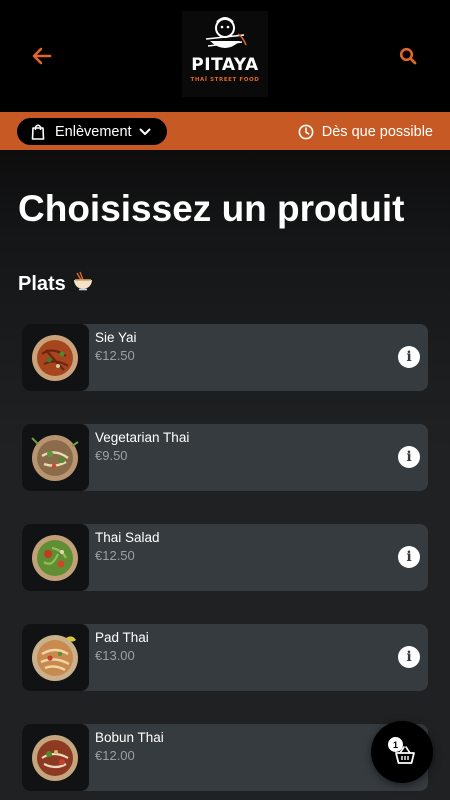 Image resolution: width=450 pixels, height=800 pixels. Describe the element at coordinates (225, 80) in the screenshot. I see `brand-tagline: THAÏ STREET FOOD` at that location.